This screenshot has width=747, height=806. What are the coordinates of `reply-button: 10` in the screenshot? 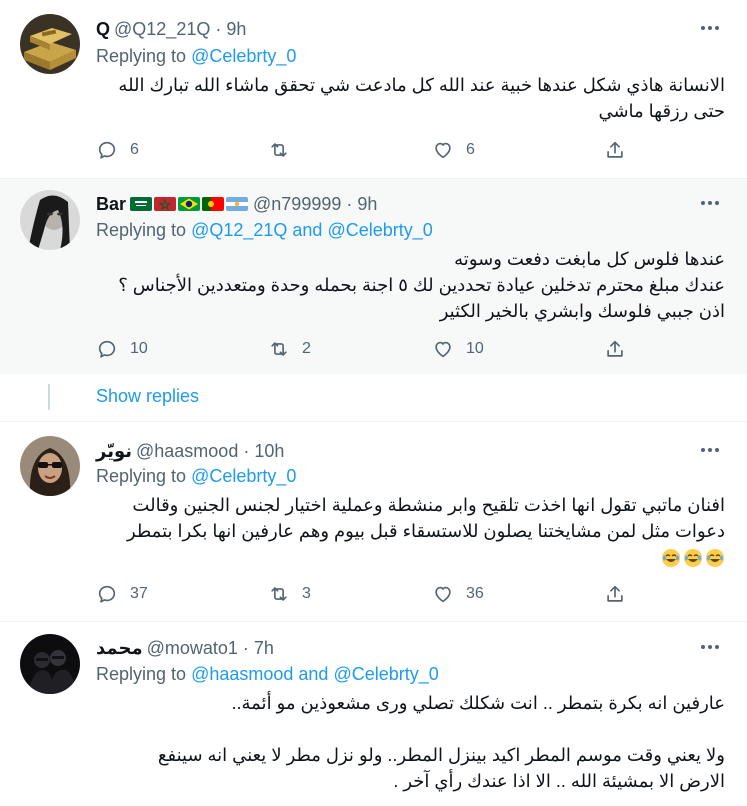 It's located at (122, 349).